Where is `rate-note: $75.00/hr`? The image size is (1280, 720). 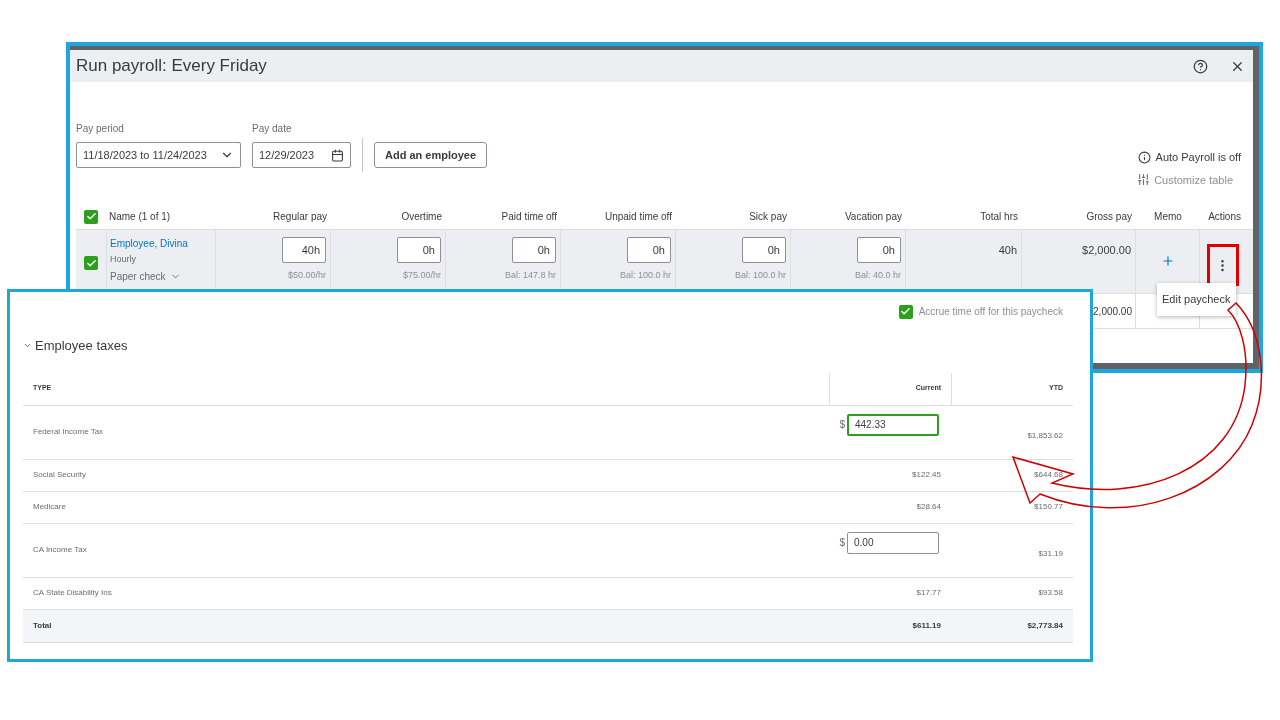 rate-note: $75.00/hr is located at coordinates (421, 275).